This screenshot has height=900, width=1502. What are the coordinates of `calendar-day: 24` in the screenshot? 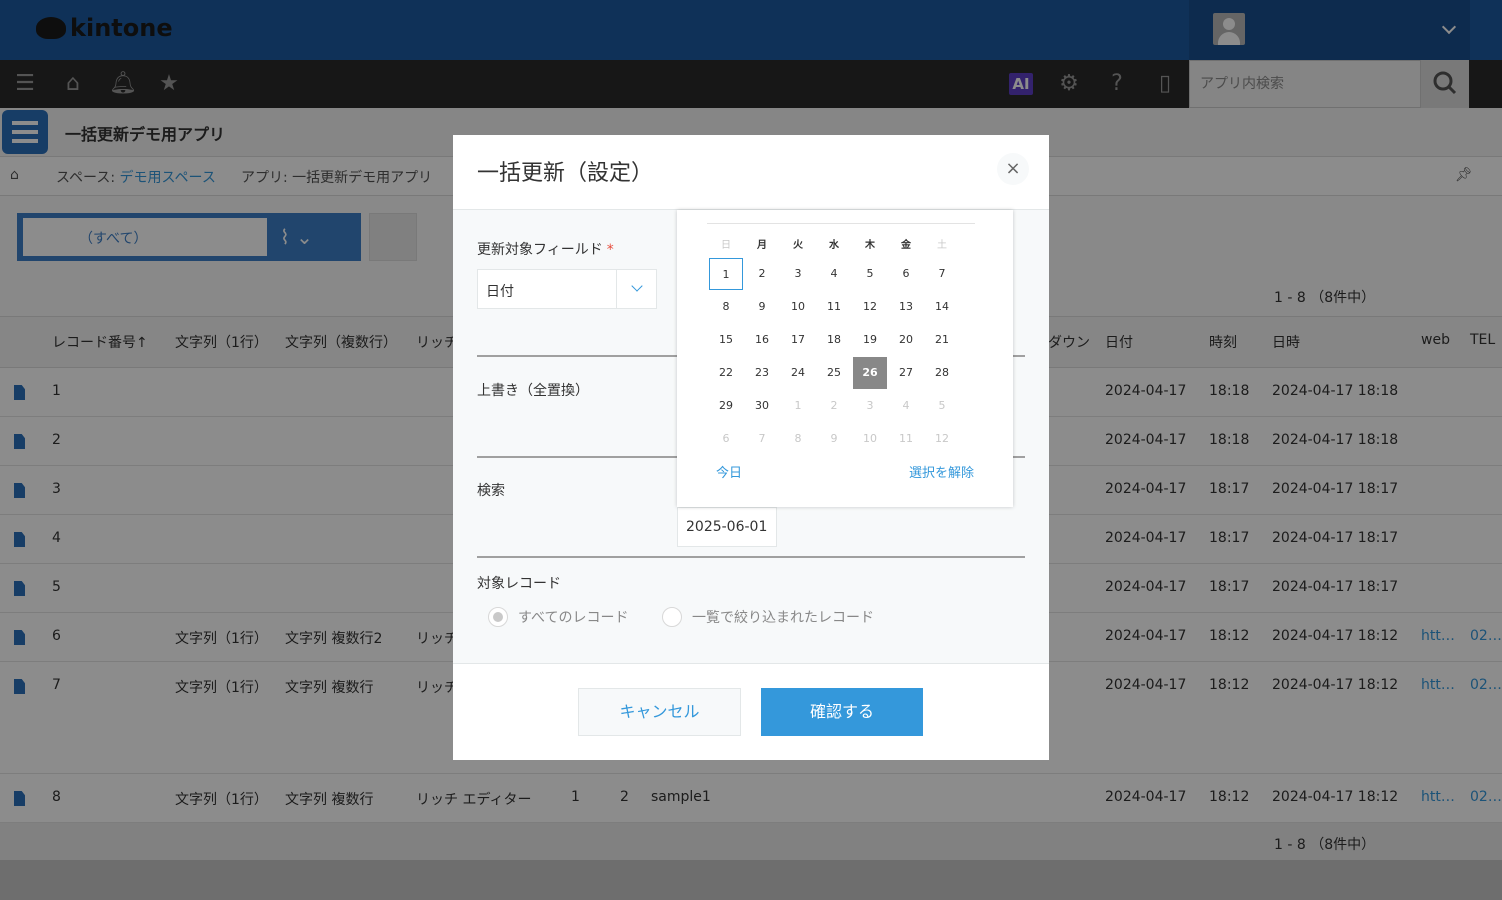 It's located at (798, 373).